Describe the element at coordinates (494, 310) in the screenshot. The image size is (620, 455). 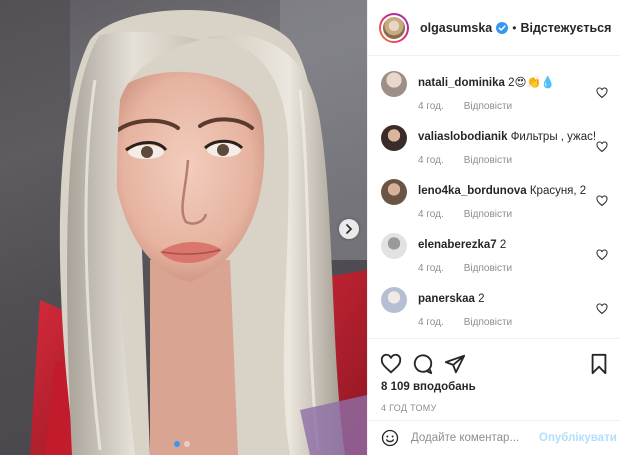
I see `comment-item: panerskaa 2 4 год. Відповісти` at that location.